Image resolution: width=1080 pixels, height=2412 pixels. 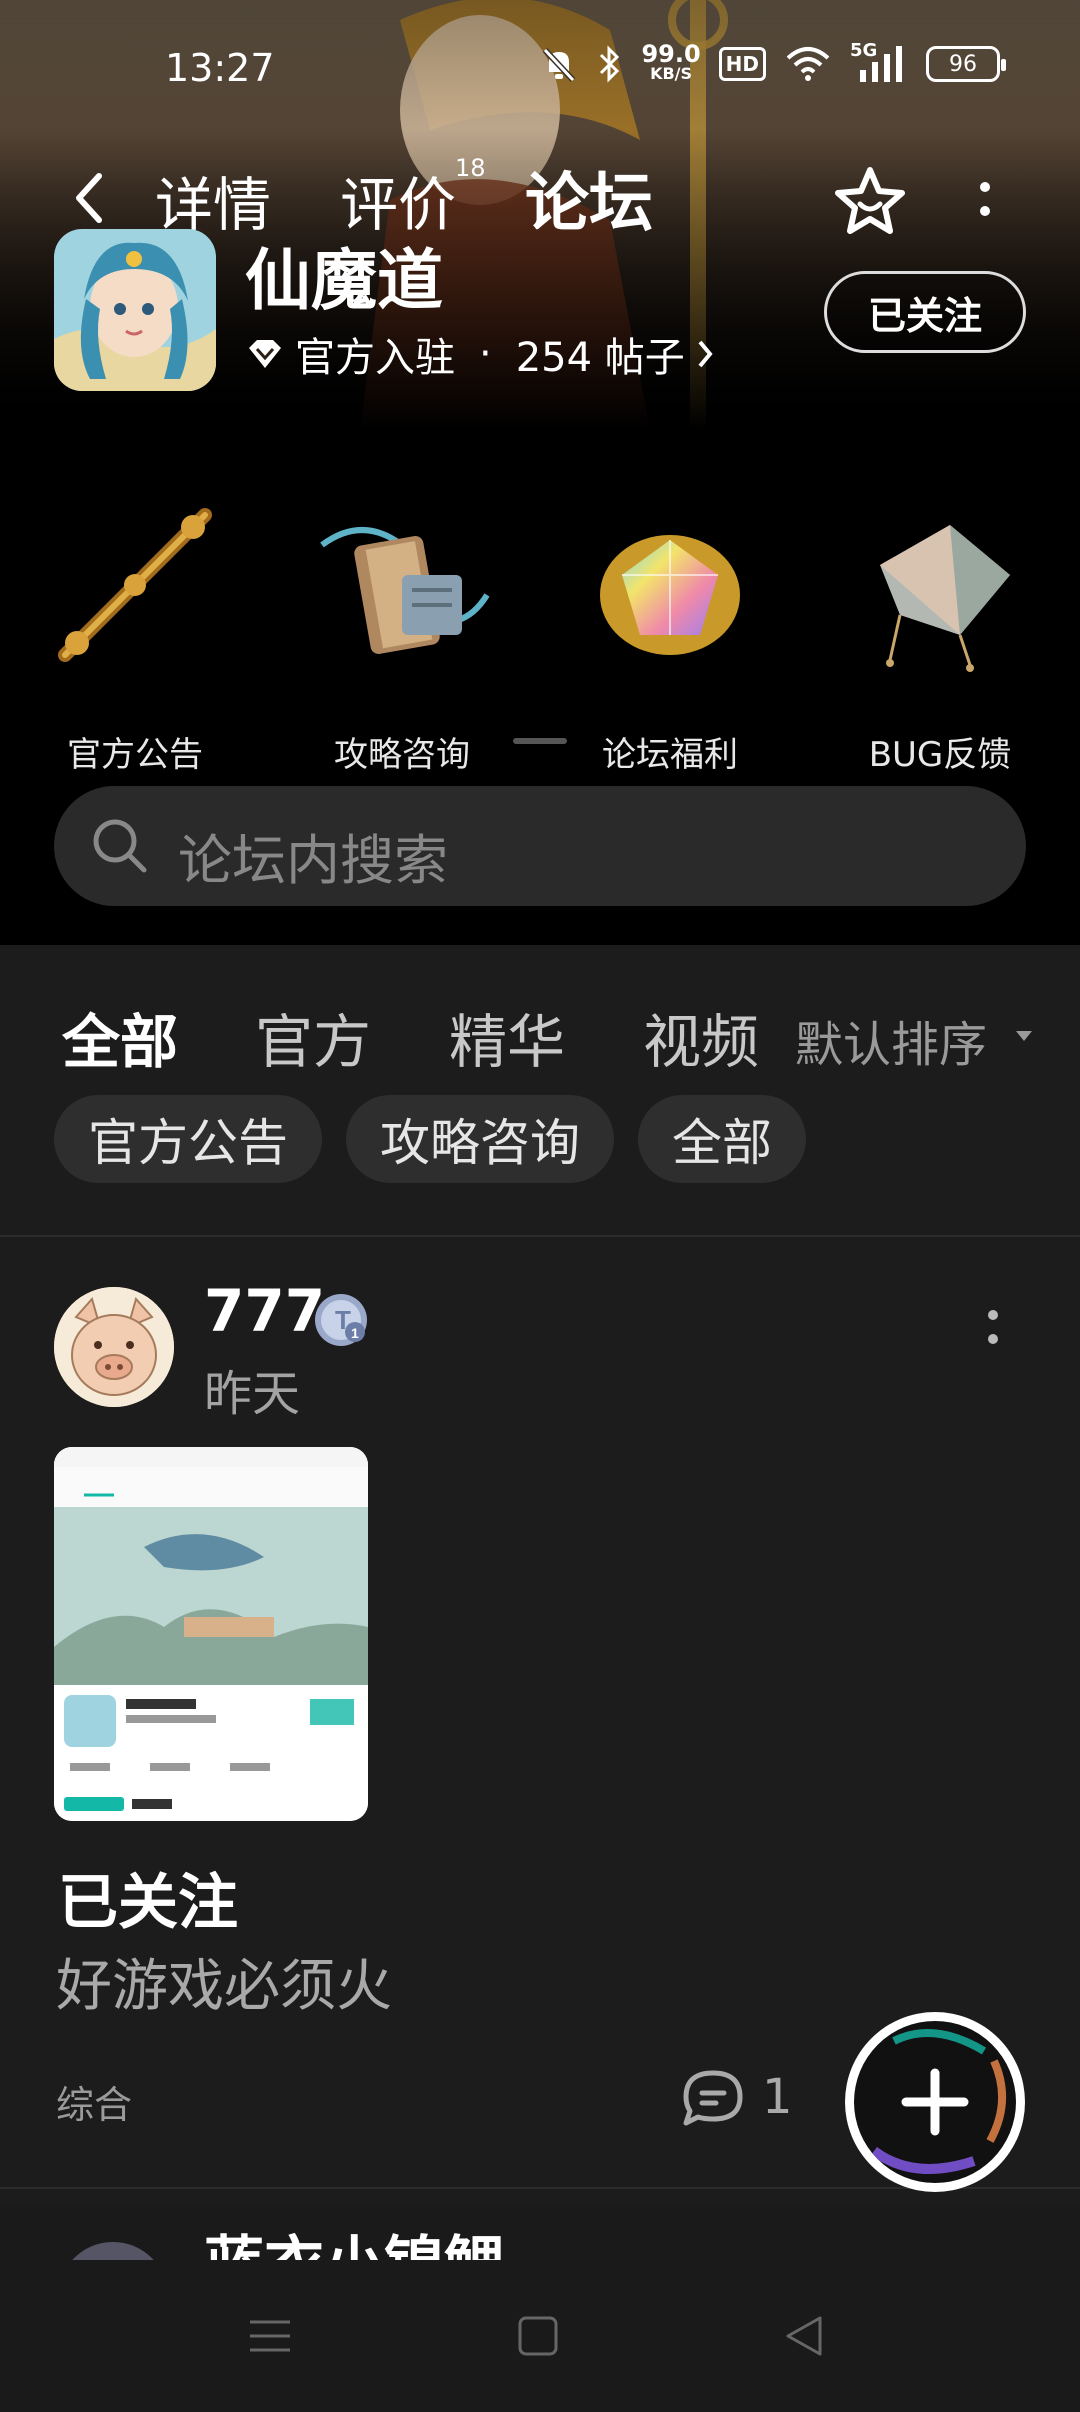 I want to click on feed-tab-official: 官方, so click(x=313, y=1037).